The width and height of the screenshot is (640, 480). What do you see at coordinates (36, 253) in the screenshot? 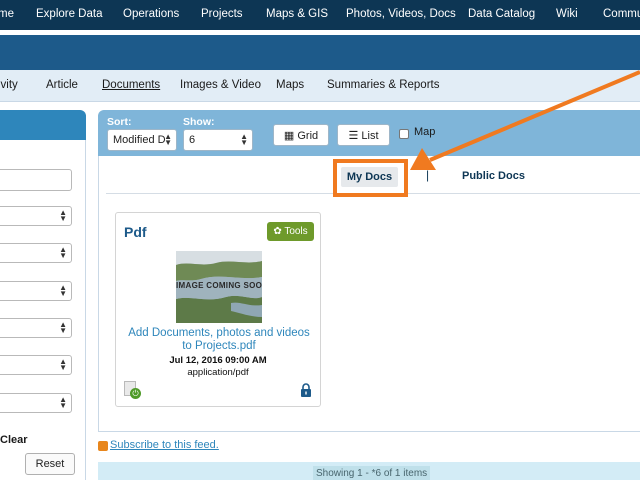
I see `filter-select-2: ▲ ▼` at bounding box center [36, 253].